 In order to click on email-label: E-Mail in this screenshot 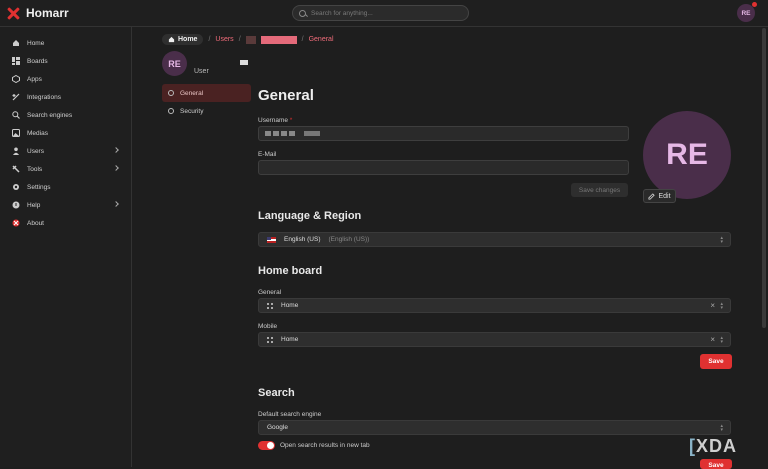, I will do `click(267, 154)`.